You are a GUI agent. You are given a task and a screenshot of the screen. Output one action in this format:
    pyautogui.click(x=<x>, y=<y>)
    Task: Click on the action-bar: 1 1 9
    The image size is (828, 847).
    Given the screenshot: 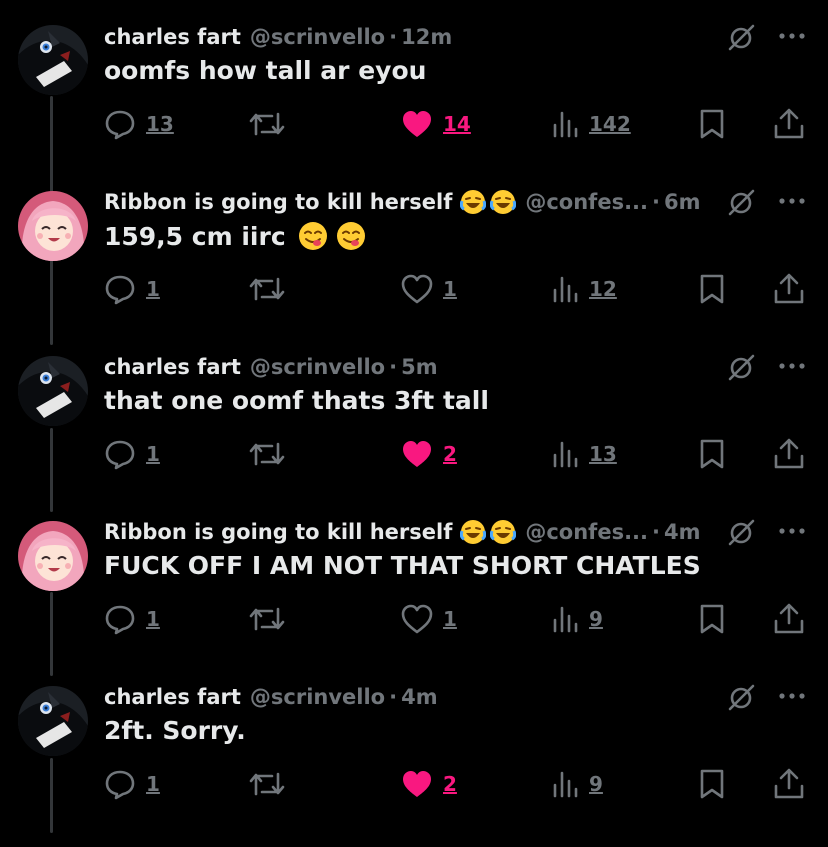 What is the action you would take?
    pyautogui.click(x=414, y=619)
    